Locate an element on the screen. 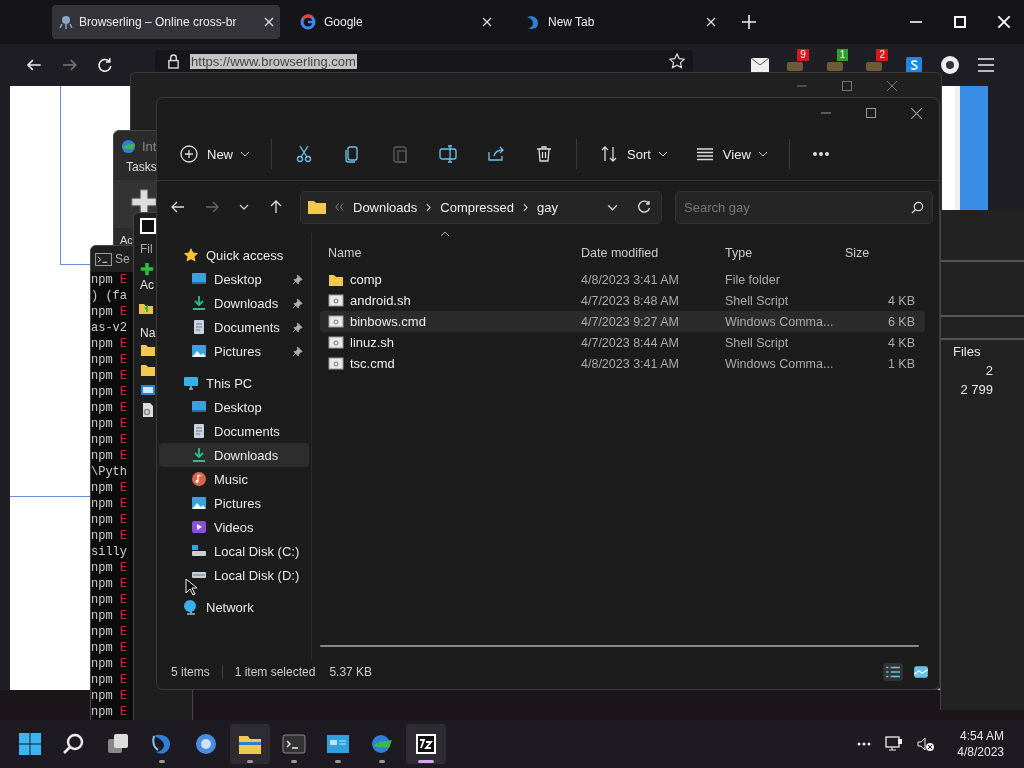 This screenshot has width=1024, height=768. nav-item: Local Disk (C:) is located at coordinates (234, 551).